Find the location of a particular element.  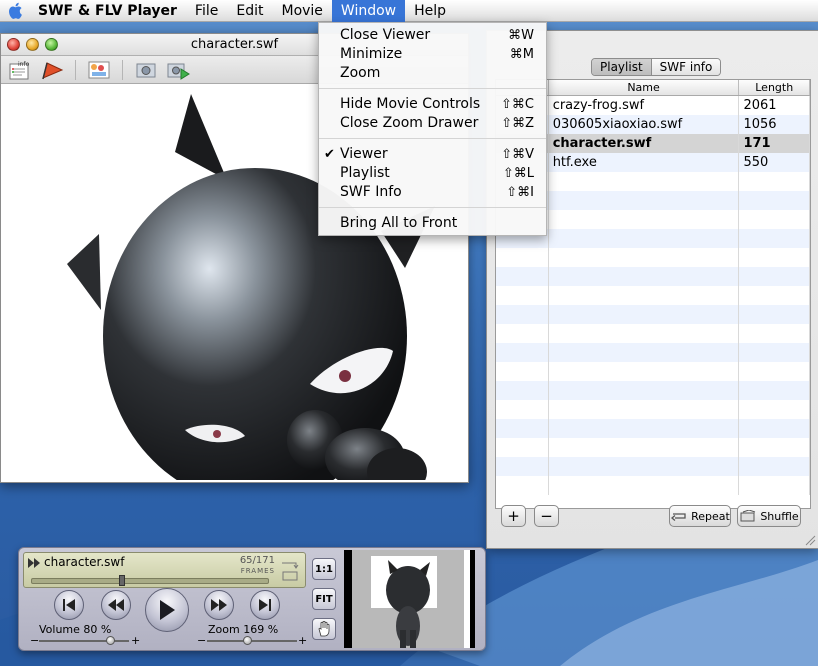

repeat-icon is located at coordinates (678, 517).